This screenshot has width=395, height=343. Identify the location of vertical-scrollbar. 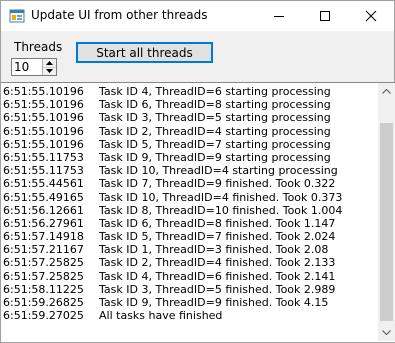
(386, 212).